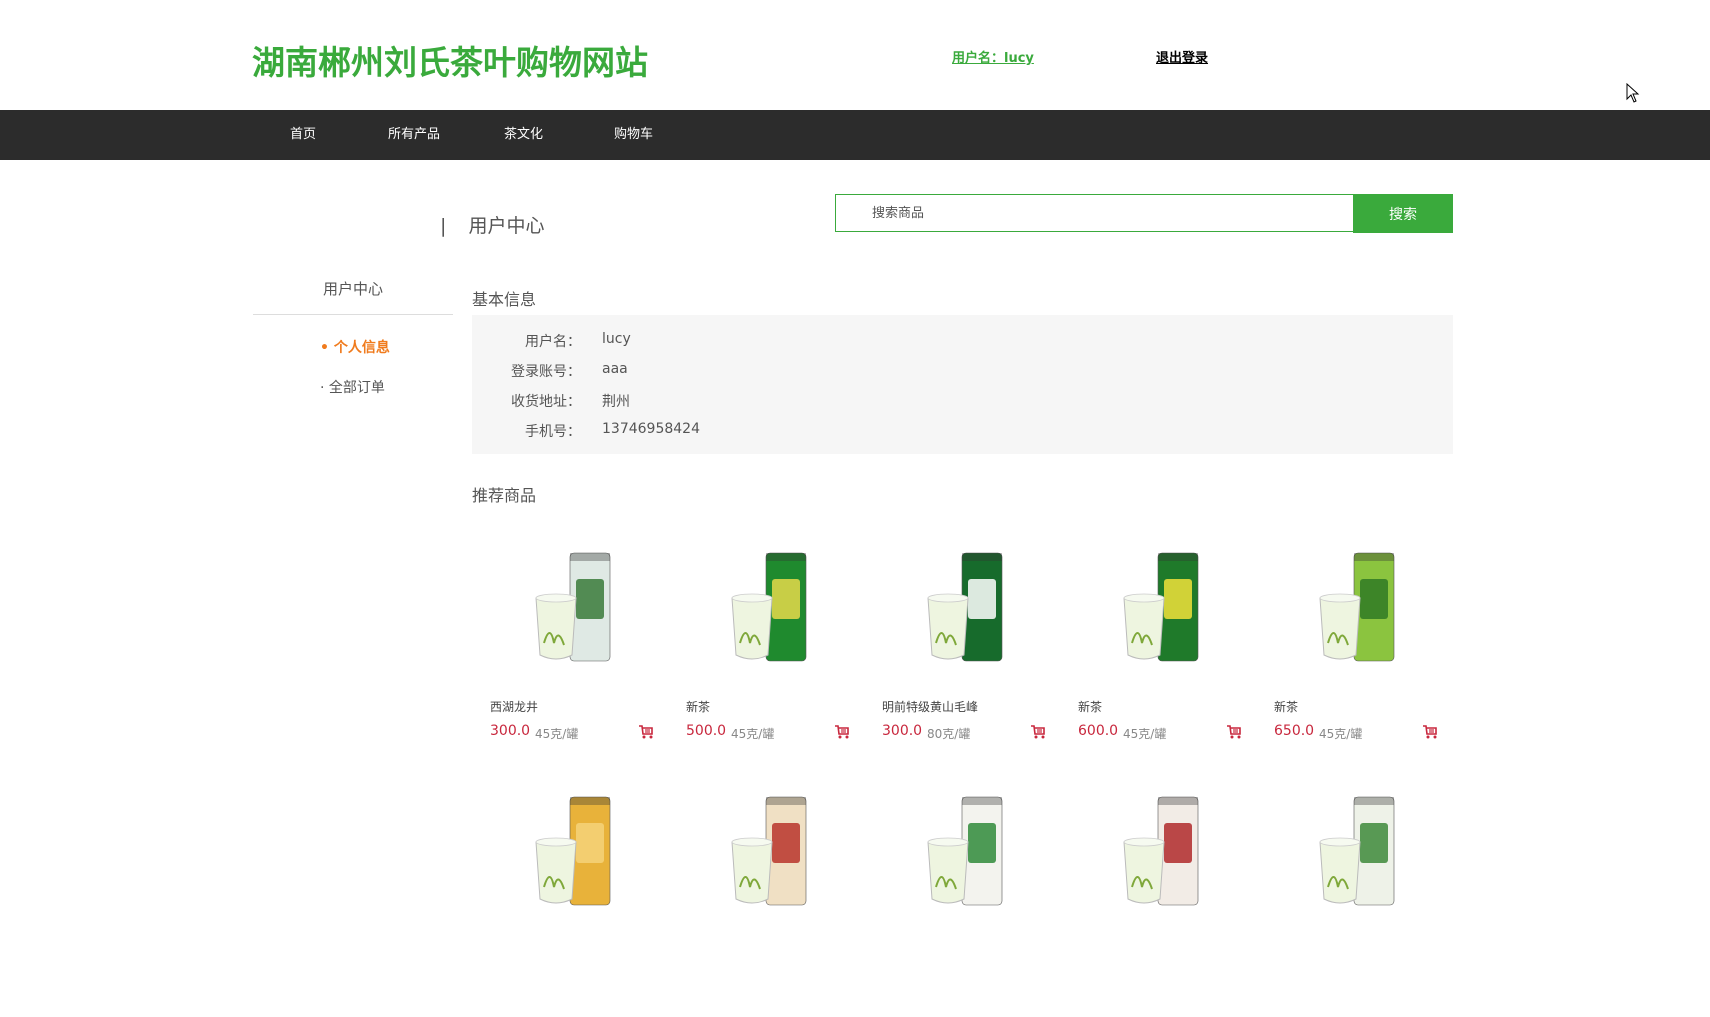 The image size is (1710, 1017). Describe the element at coordinates (352, 387) in the screenshot. I see `sidebar-item-orders: · 全部订单` at that location.